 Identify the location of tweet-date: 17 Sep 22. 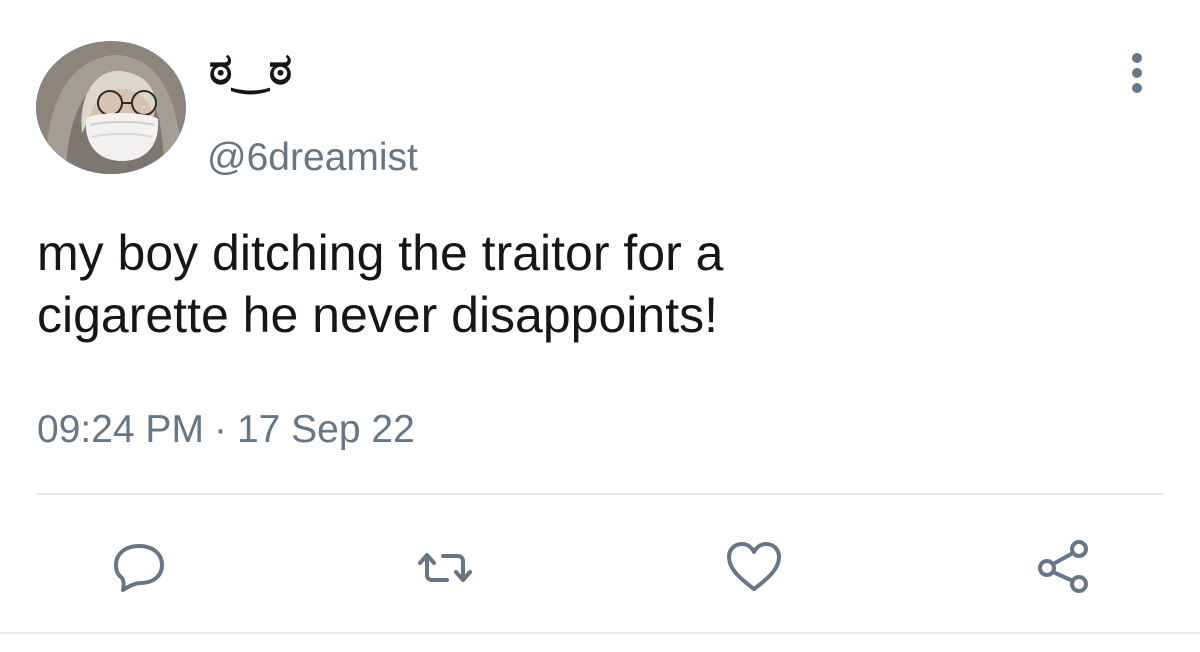
(325, 429).